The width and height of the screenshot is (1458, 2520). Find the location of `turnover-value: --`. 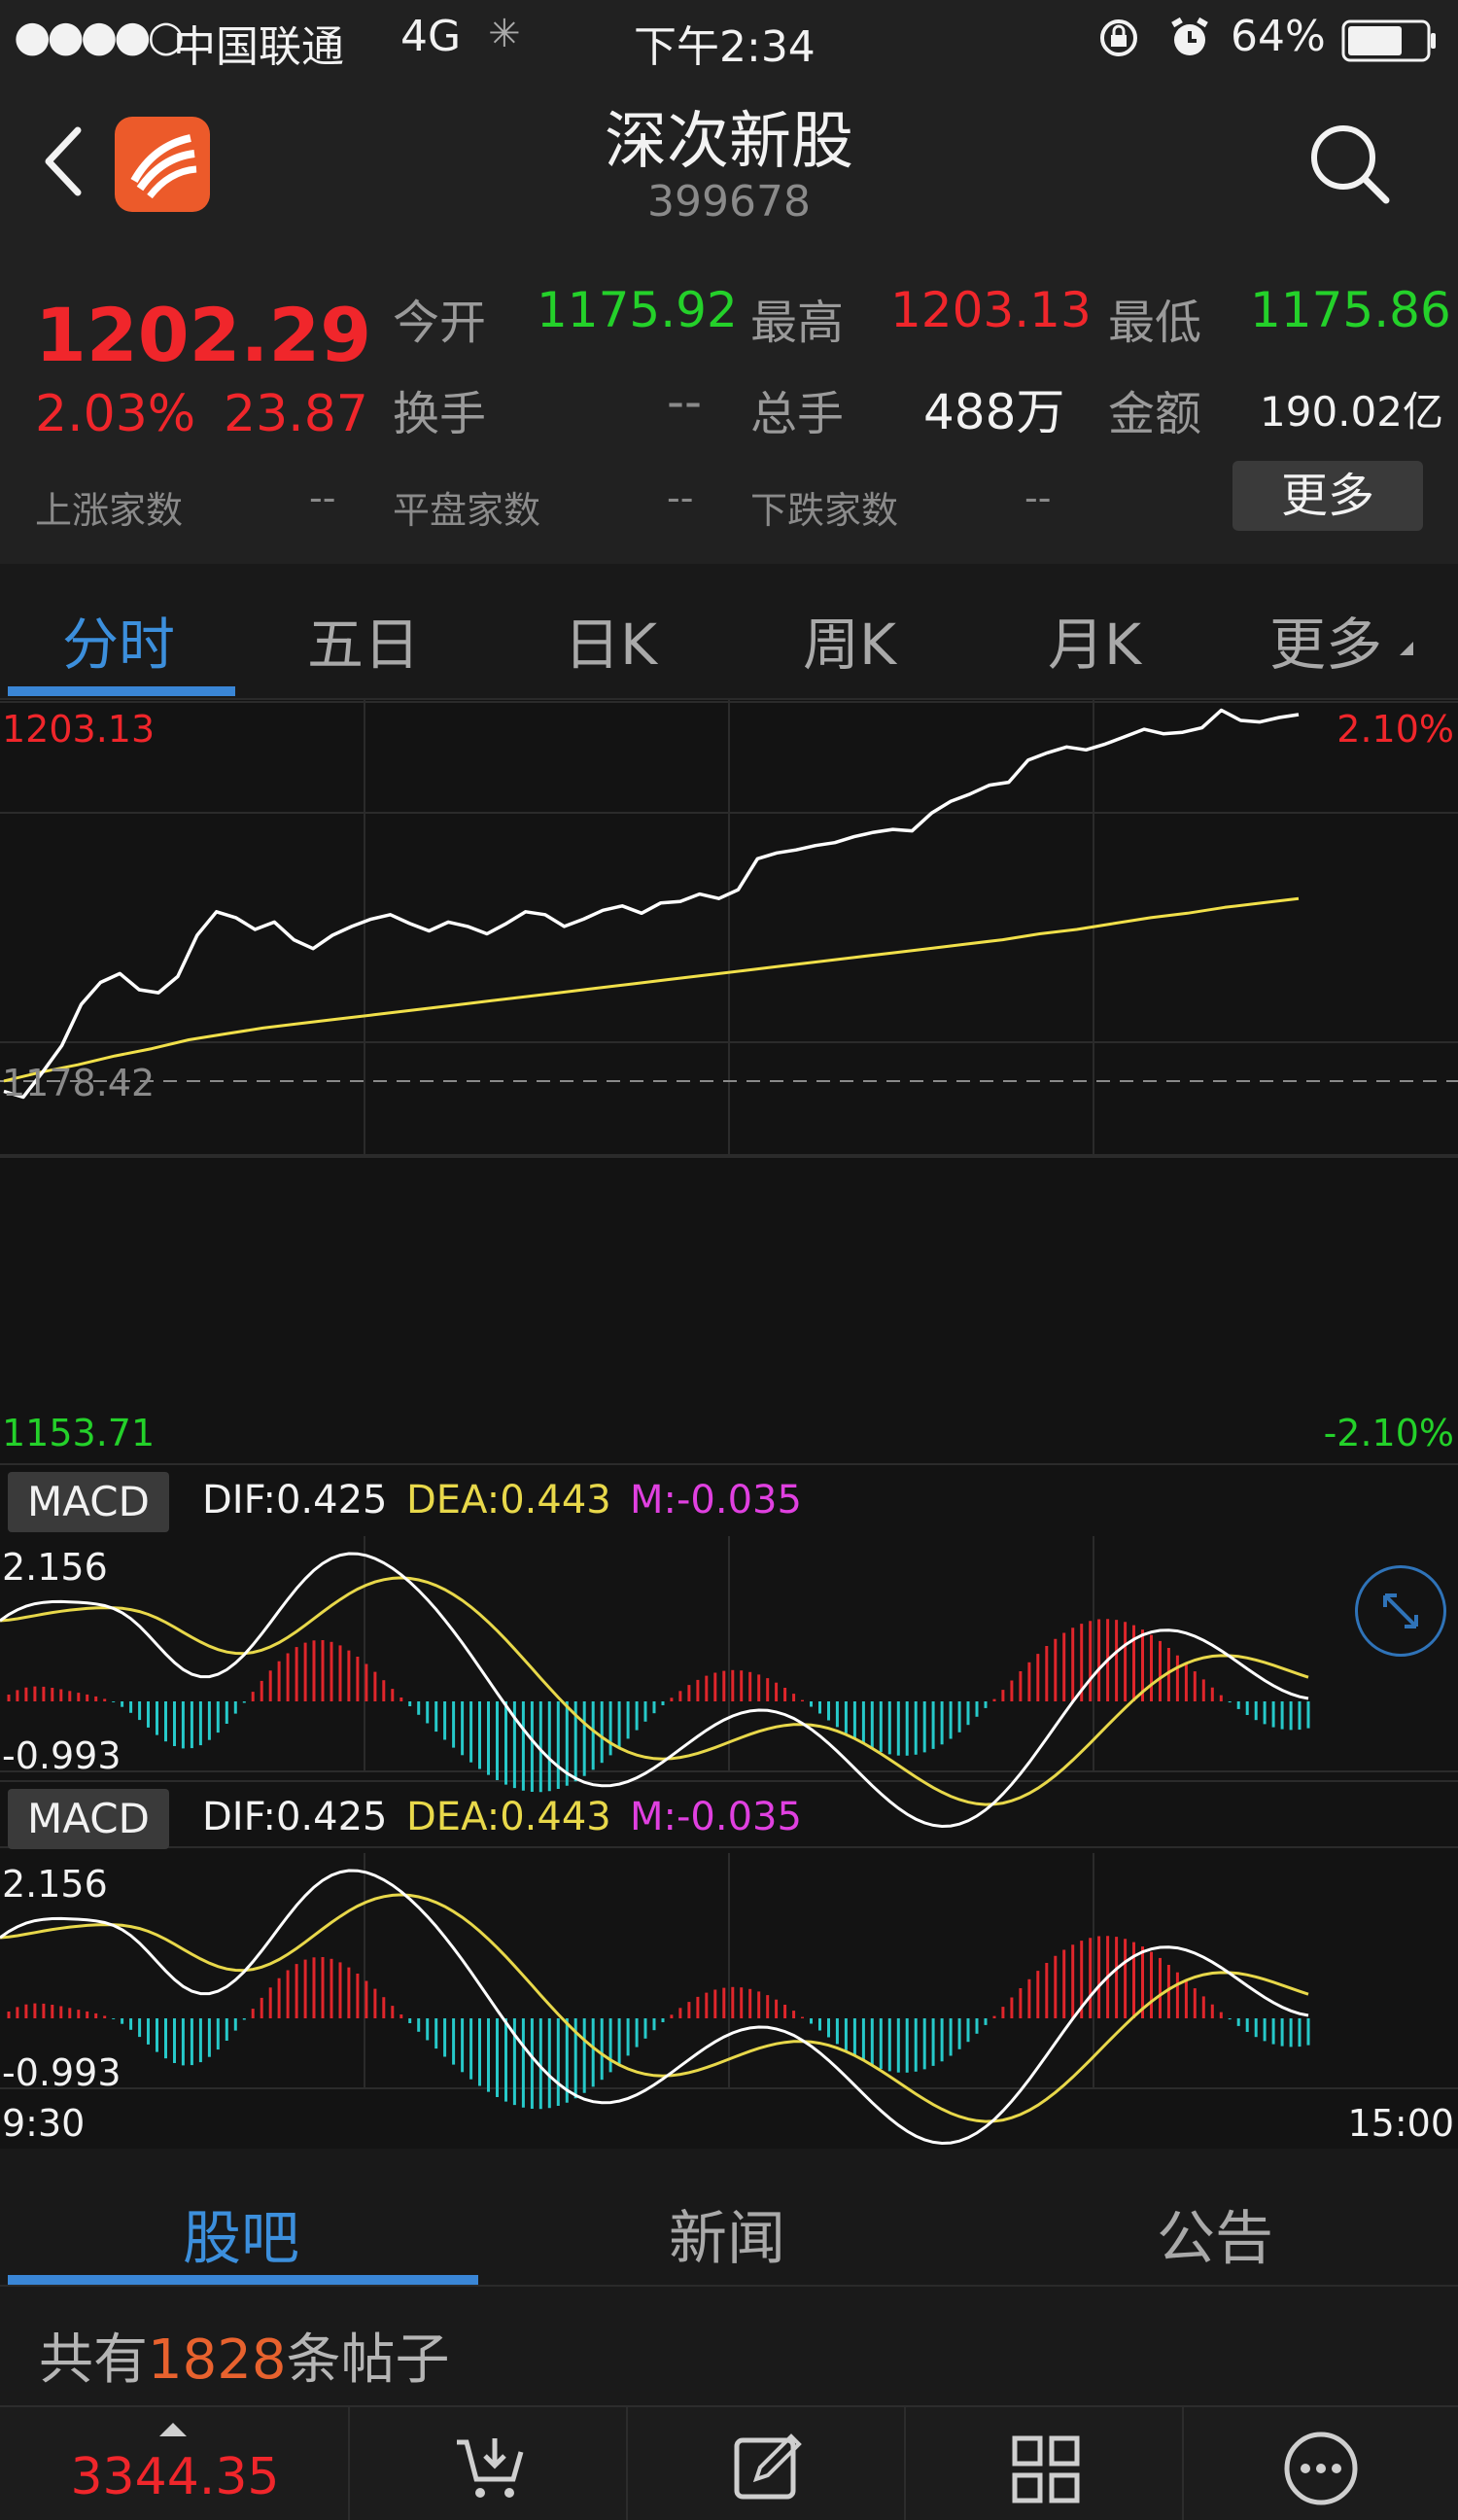

turnover-value: -- is located at coordinates (685, 401).